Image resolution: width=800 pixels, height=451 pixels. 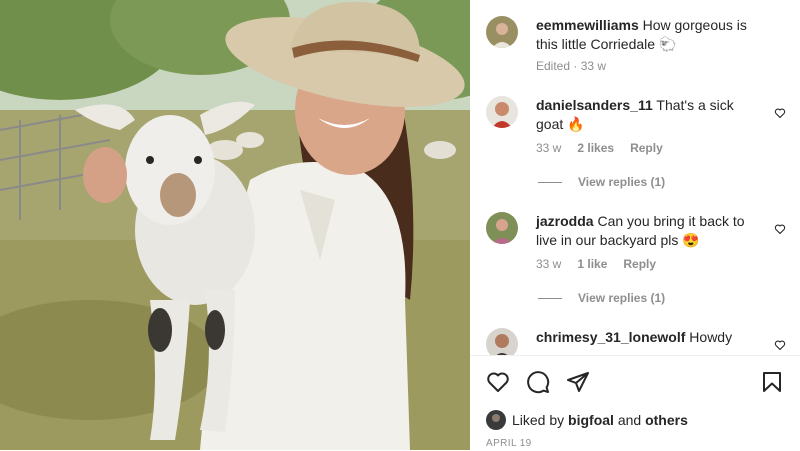 What do you see at coordinates (594, 105) in the screenshot?
I see `comment-username: danielsanders_11` at bounding box center [594, 105].